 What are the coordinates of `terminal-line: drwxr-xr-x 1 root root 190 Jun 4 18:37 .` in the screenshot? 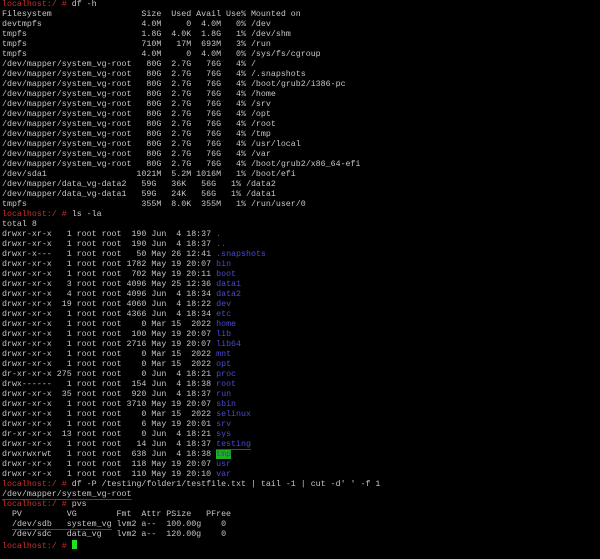 It's located at (191, 235).